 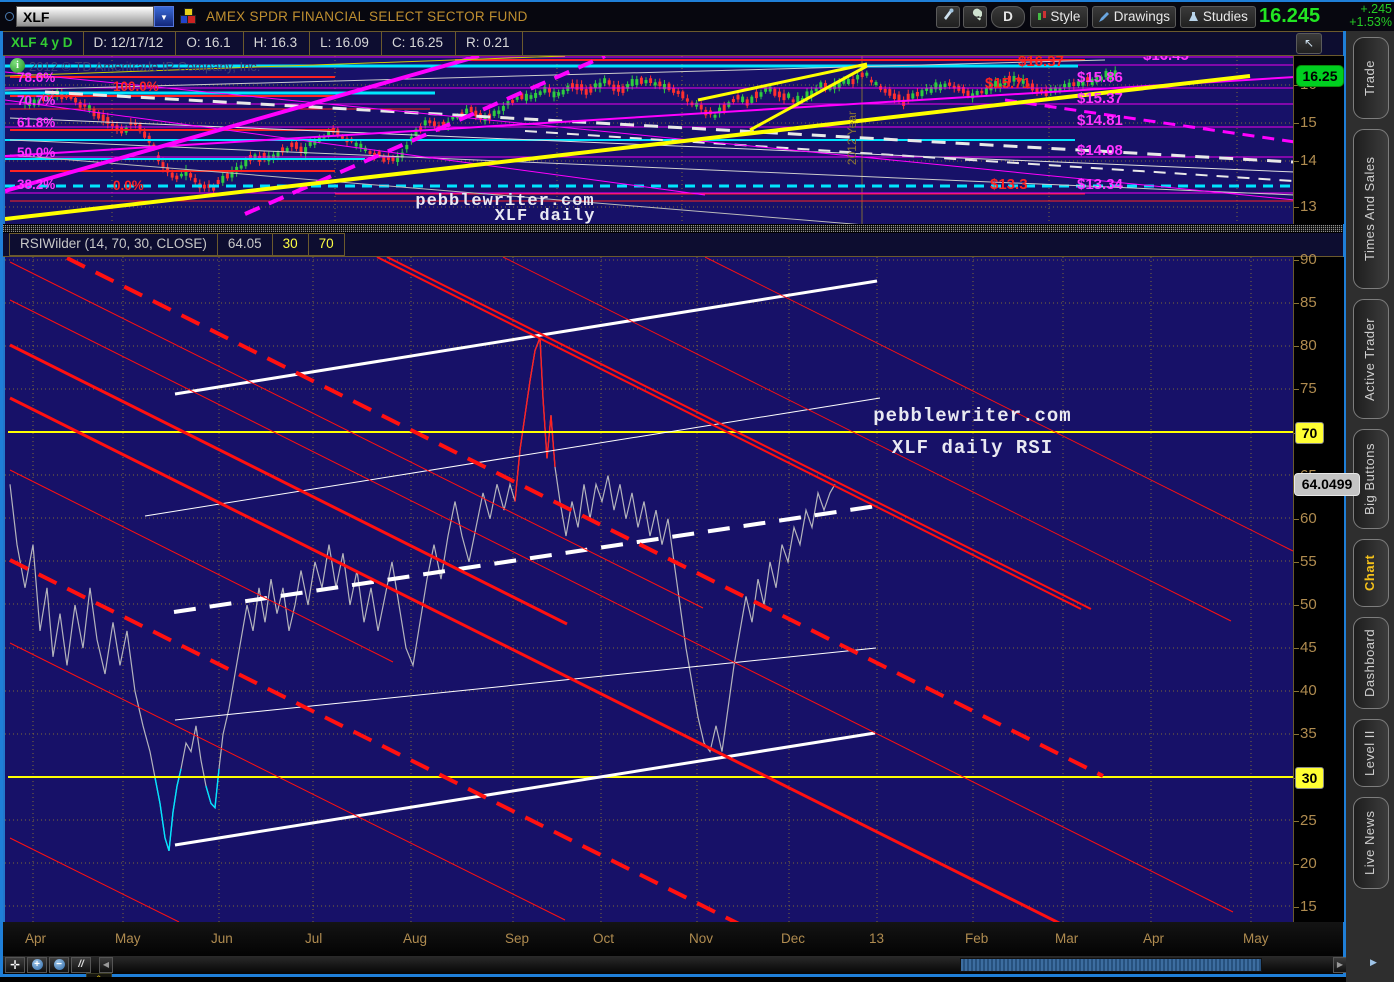 What do you see at coordinates (1309, 778) in the screenshot?
I see `rsi-oversold-badge: 30` at bounding box center [1309, 778].